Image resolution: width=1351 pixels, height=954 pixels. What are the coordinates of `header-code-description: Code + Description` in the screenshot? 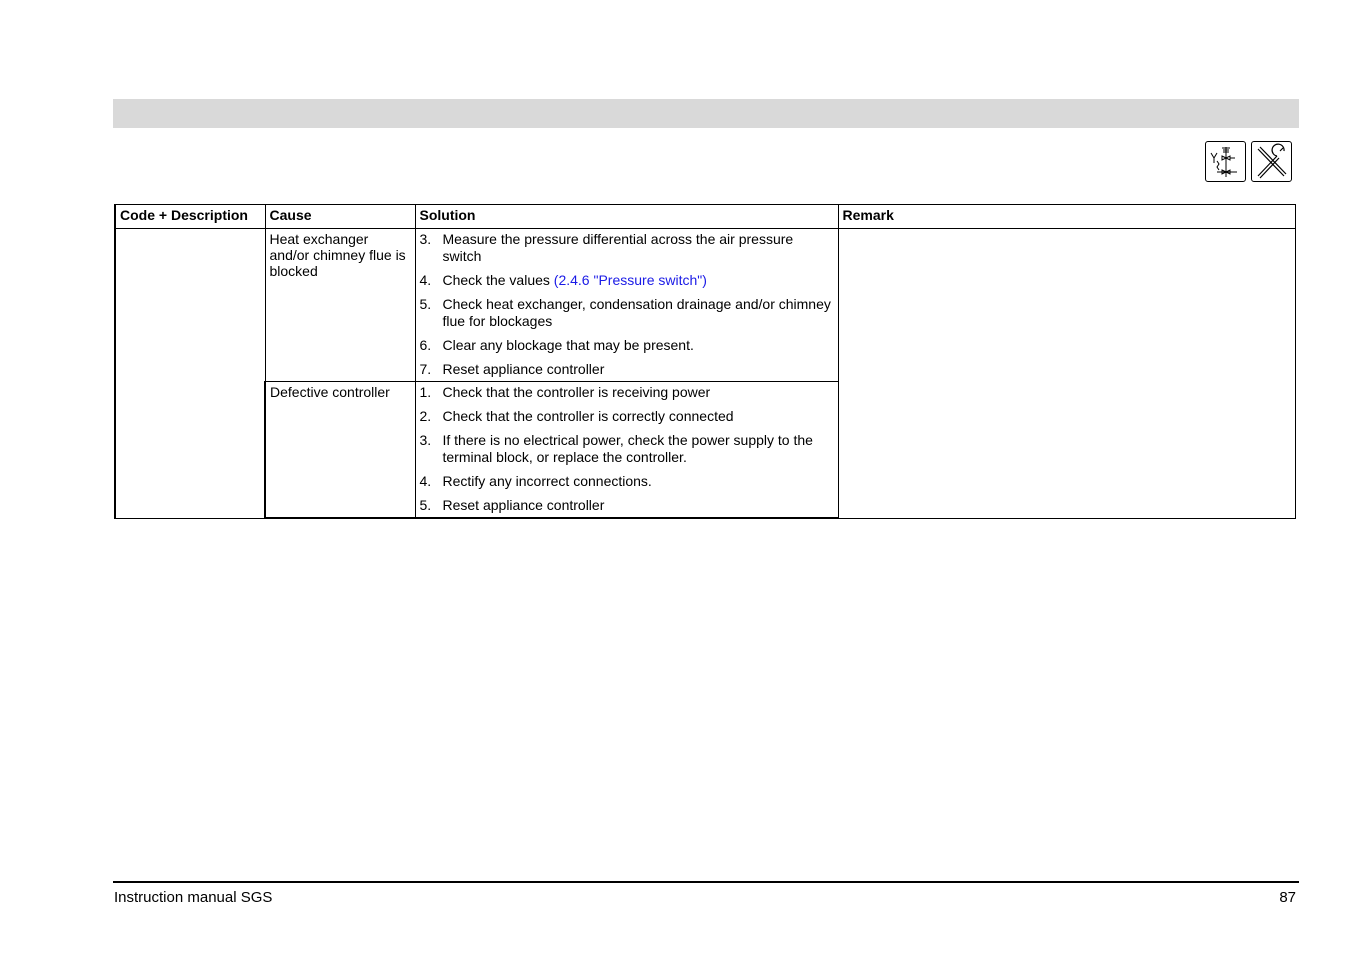 It's located at (190, 216).